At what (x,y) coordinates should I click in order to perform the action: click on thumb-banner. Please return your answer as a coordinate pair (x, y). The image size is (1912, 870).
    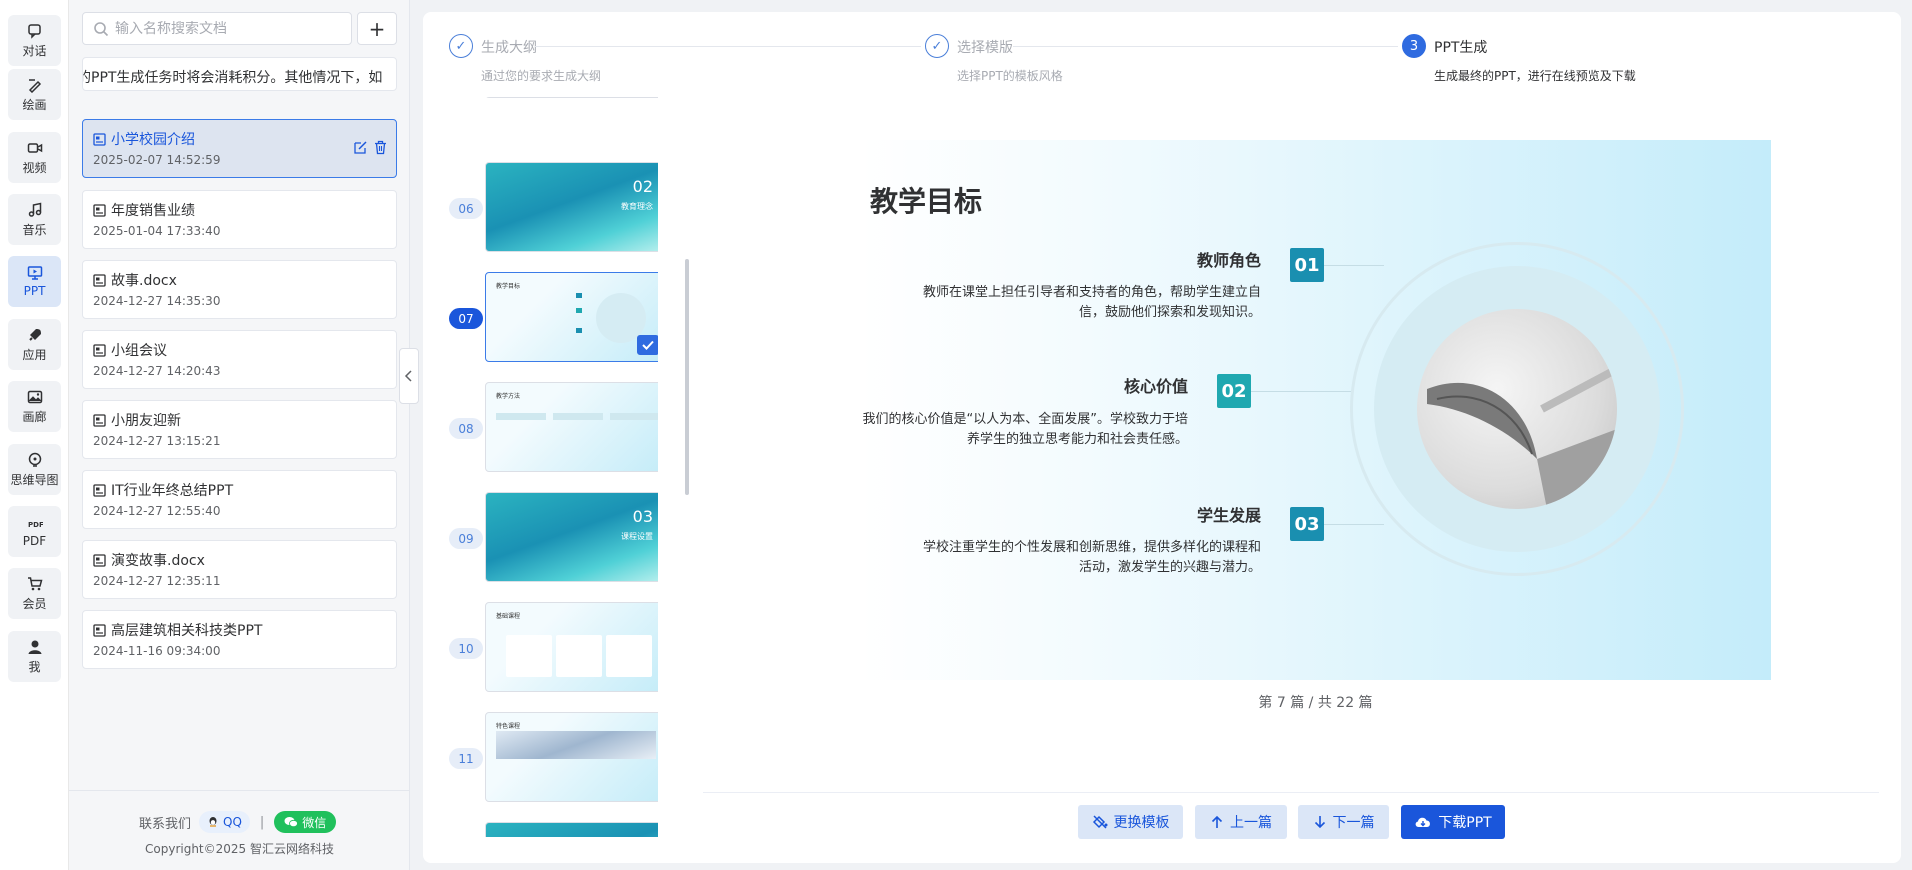
    Looking at the image, I should click on (576, 745).